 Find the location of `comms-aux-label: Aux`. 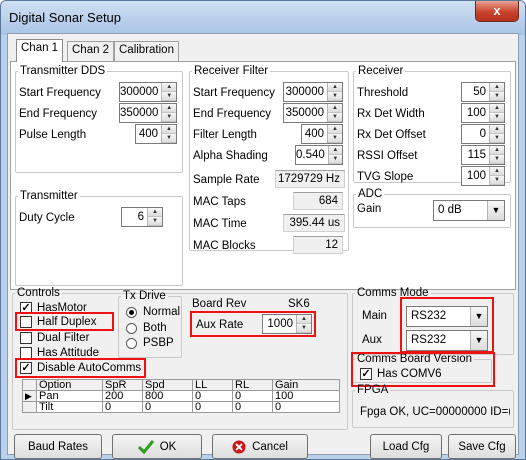

comms-aux-label: Aux is located at coordinates (372, 340).